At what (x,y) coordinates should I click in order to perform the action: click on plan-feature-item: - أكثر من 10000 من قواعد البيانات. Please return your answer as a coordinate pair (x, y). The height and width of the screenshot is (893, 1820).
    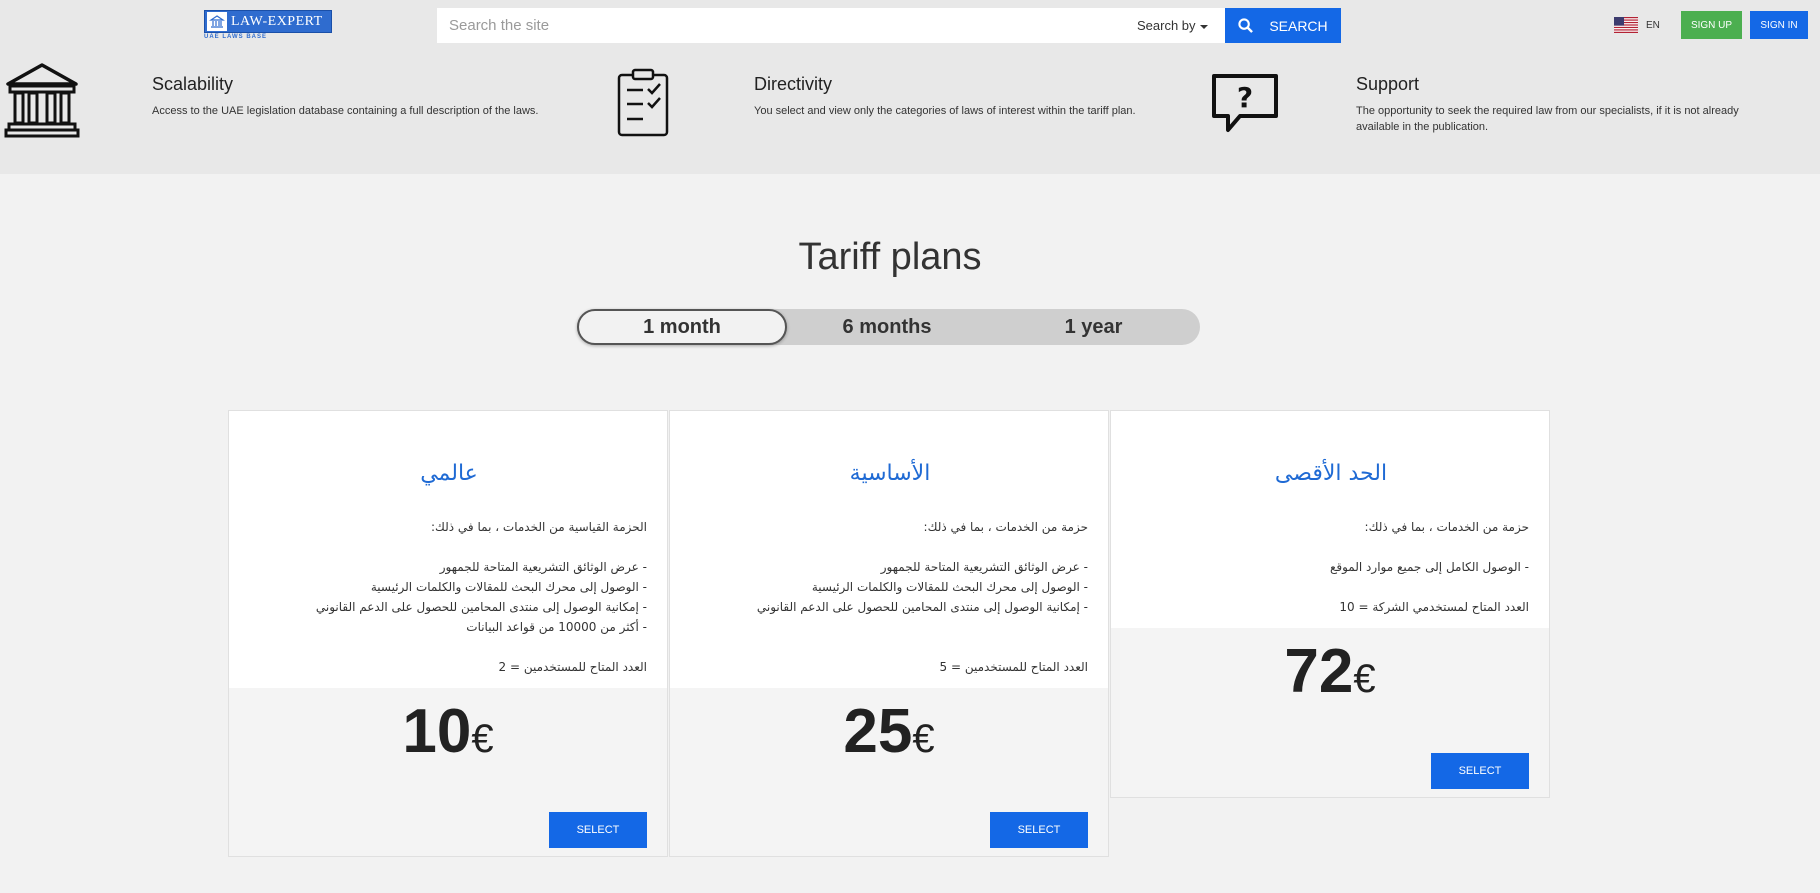
    Looking at the image, I should click on (556, 627).